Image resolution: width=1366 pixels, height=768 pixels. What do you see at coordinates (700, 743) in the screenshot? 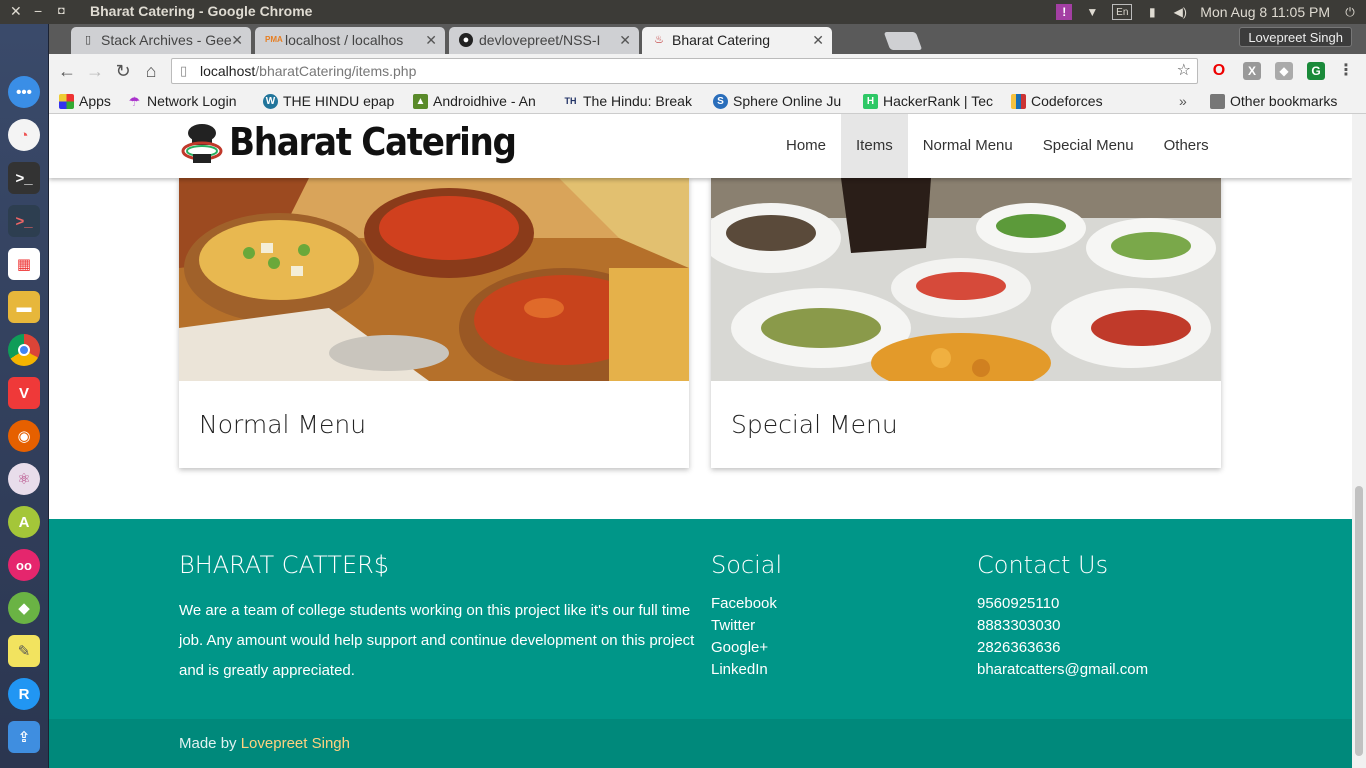
I see `footer-copyright: Made by Lovepreet Singh` at bounding box center [700, 743].